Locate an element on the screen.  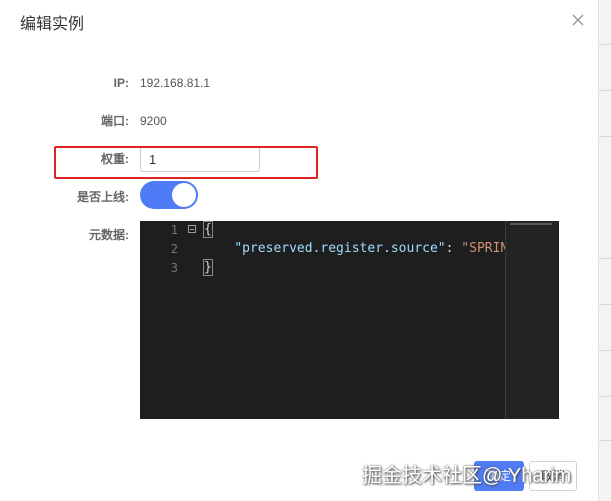
code-line-1: { is located at coordinates (208, 230).